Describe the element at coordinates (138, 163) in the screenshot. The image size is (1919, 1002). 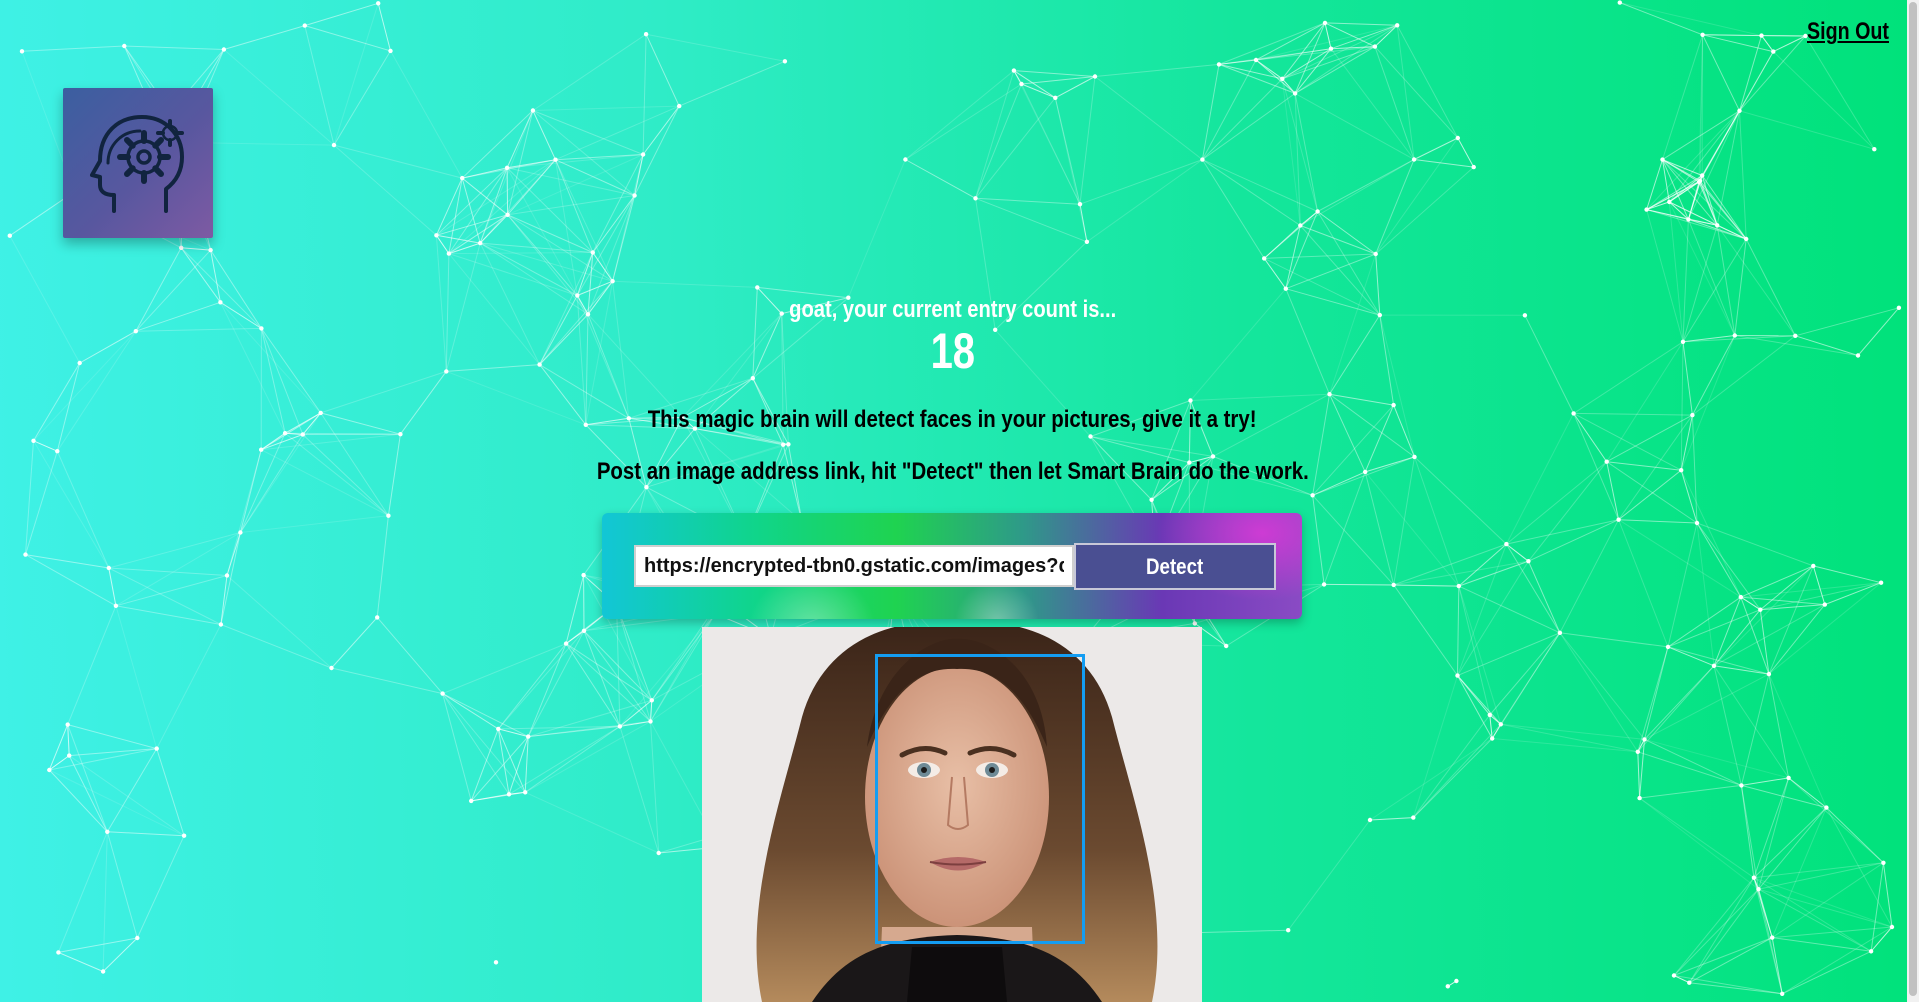
I see `app-logo` at that location.